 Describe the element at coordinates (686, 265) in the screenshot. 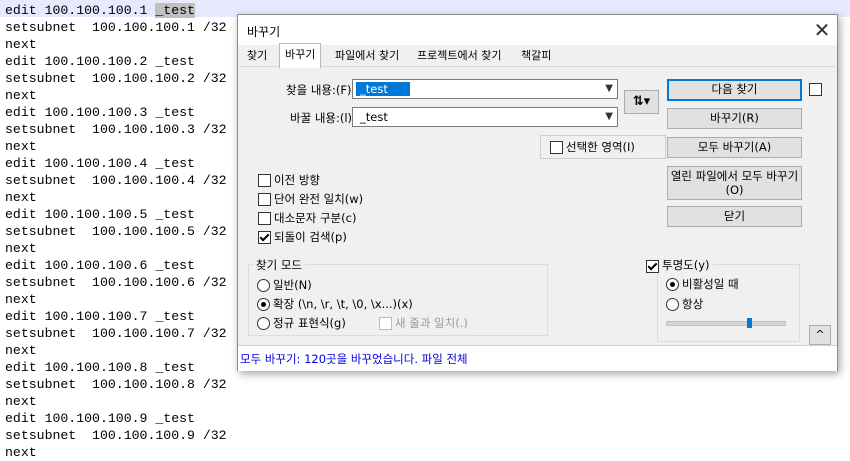

I see `transparency-title: 투명도(y)` at that location.